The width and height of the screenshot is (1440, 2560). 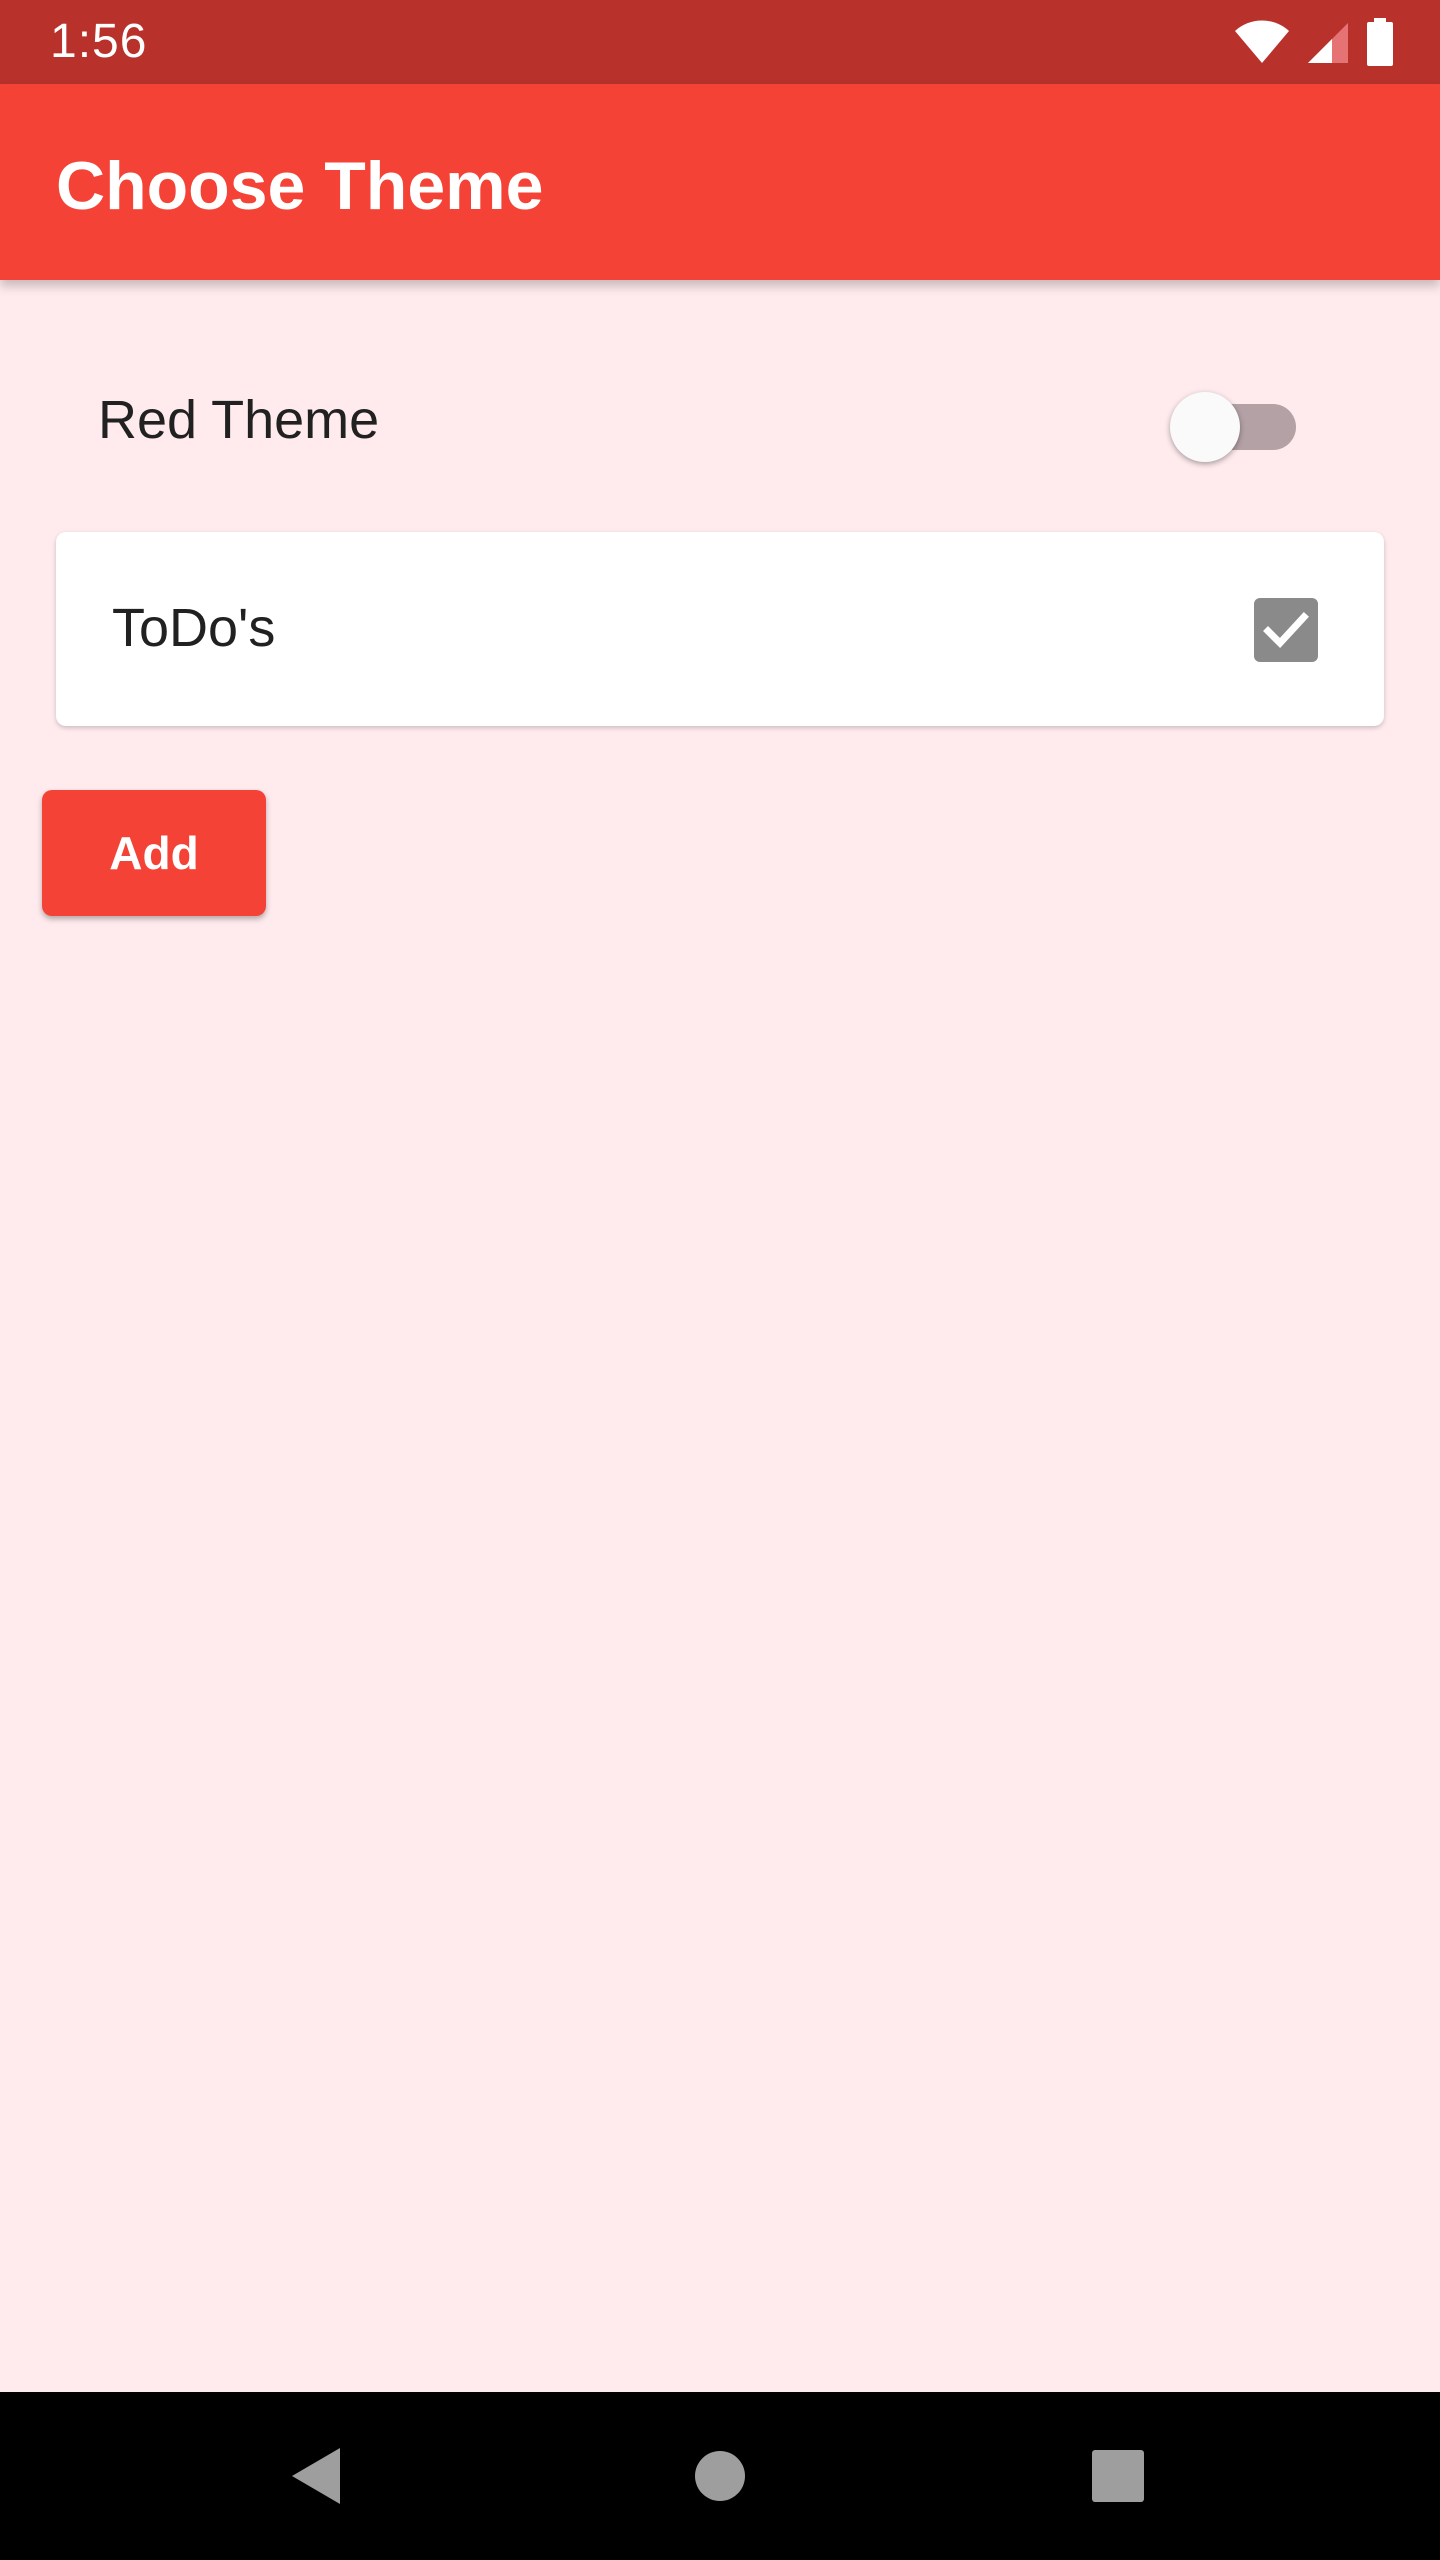 What do you see at coordinates (720, 42) in the screenshot?
I see `status-bar: 1:56` at bounding box center [720, 42].